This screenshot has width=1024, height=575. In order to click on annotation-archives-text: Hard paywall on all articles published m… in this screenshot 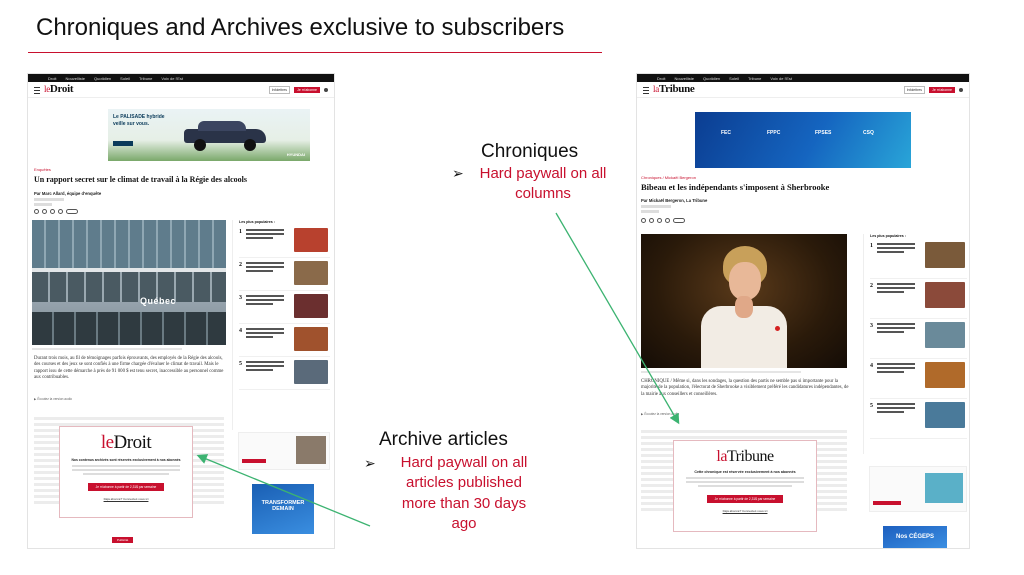, I will do `click(464, 493)`.